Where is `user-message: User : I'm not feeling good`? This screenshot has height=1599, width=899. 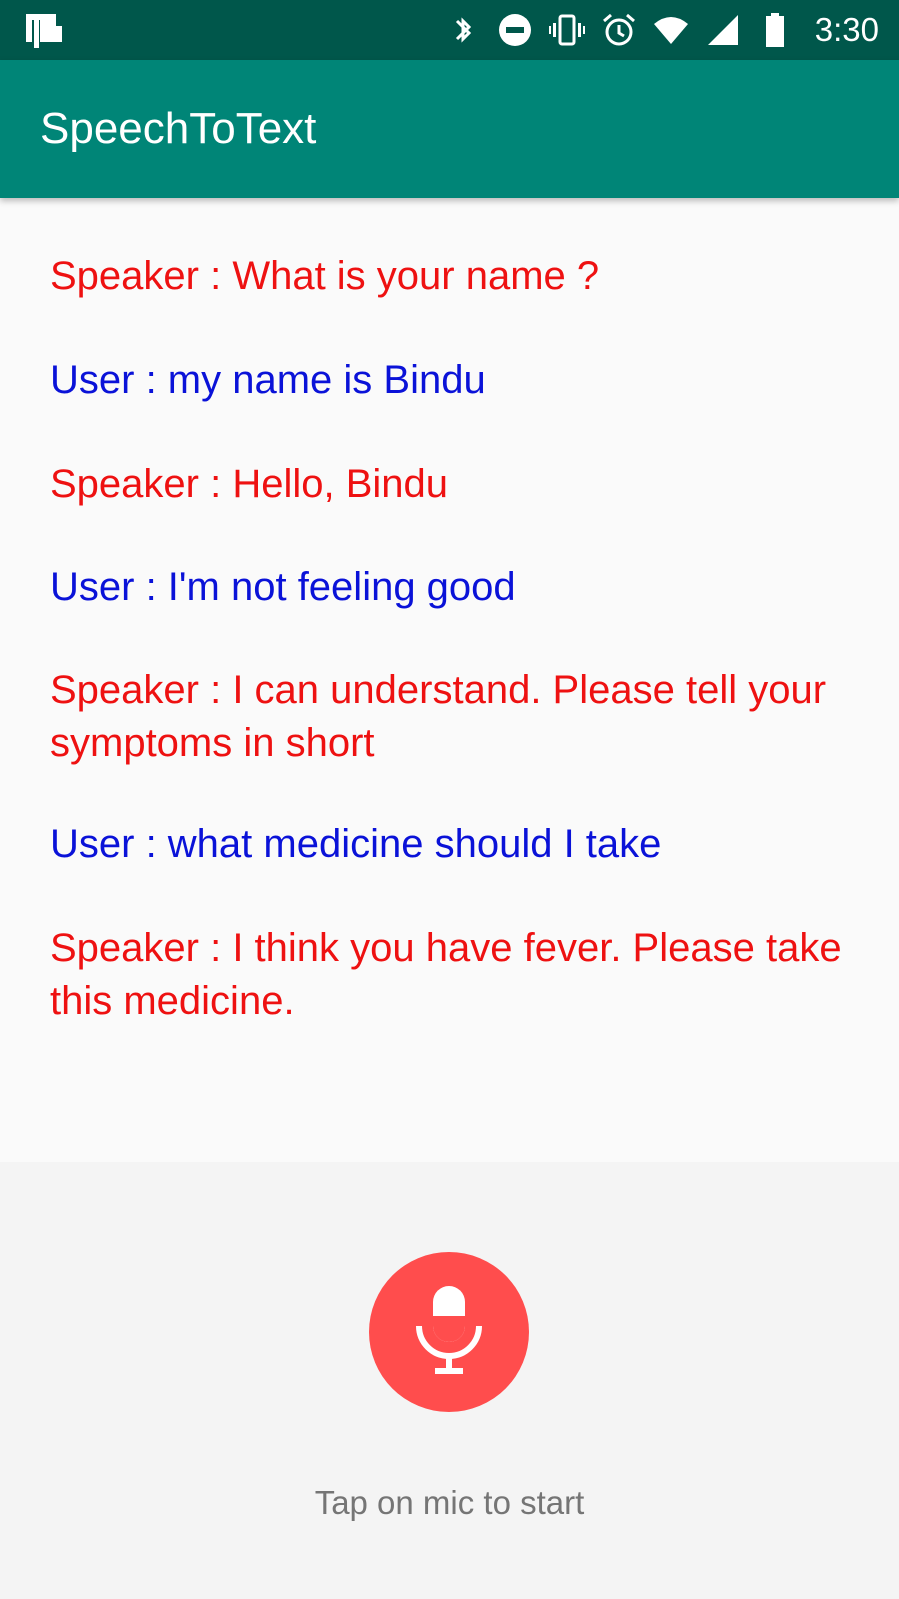 user-message: User : I'm not feeling good is located at coordinates (283, 587).